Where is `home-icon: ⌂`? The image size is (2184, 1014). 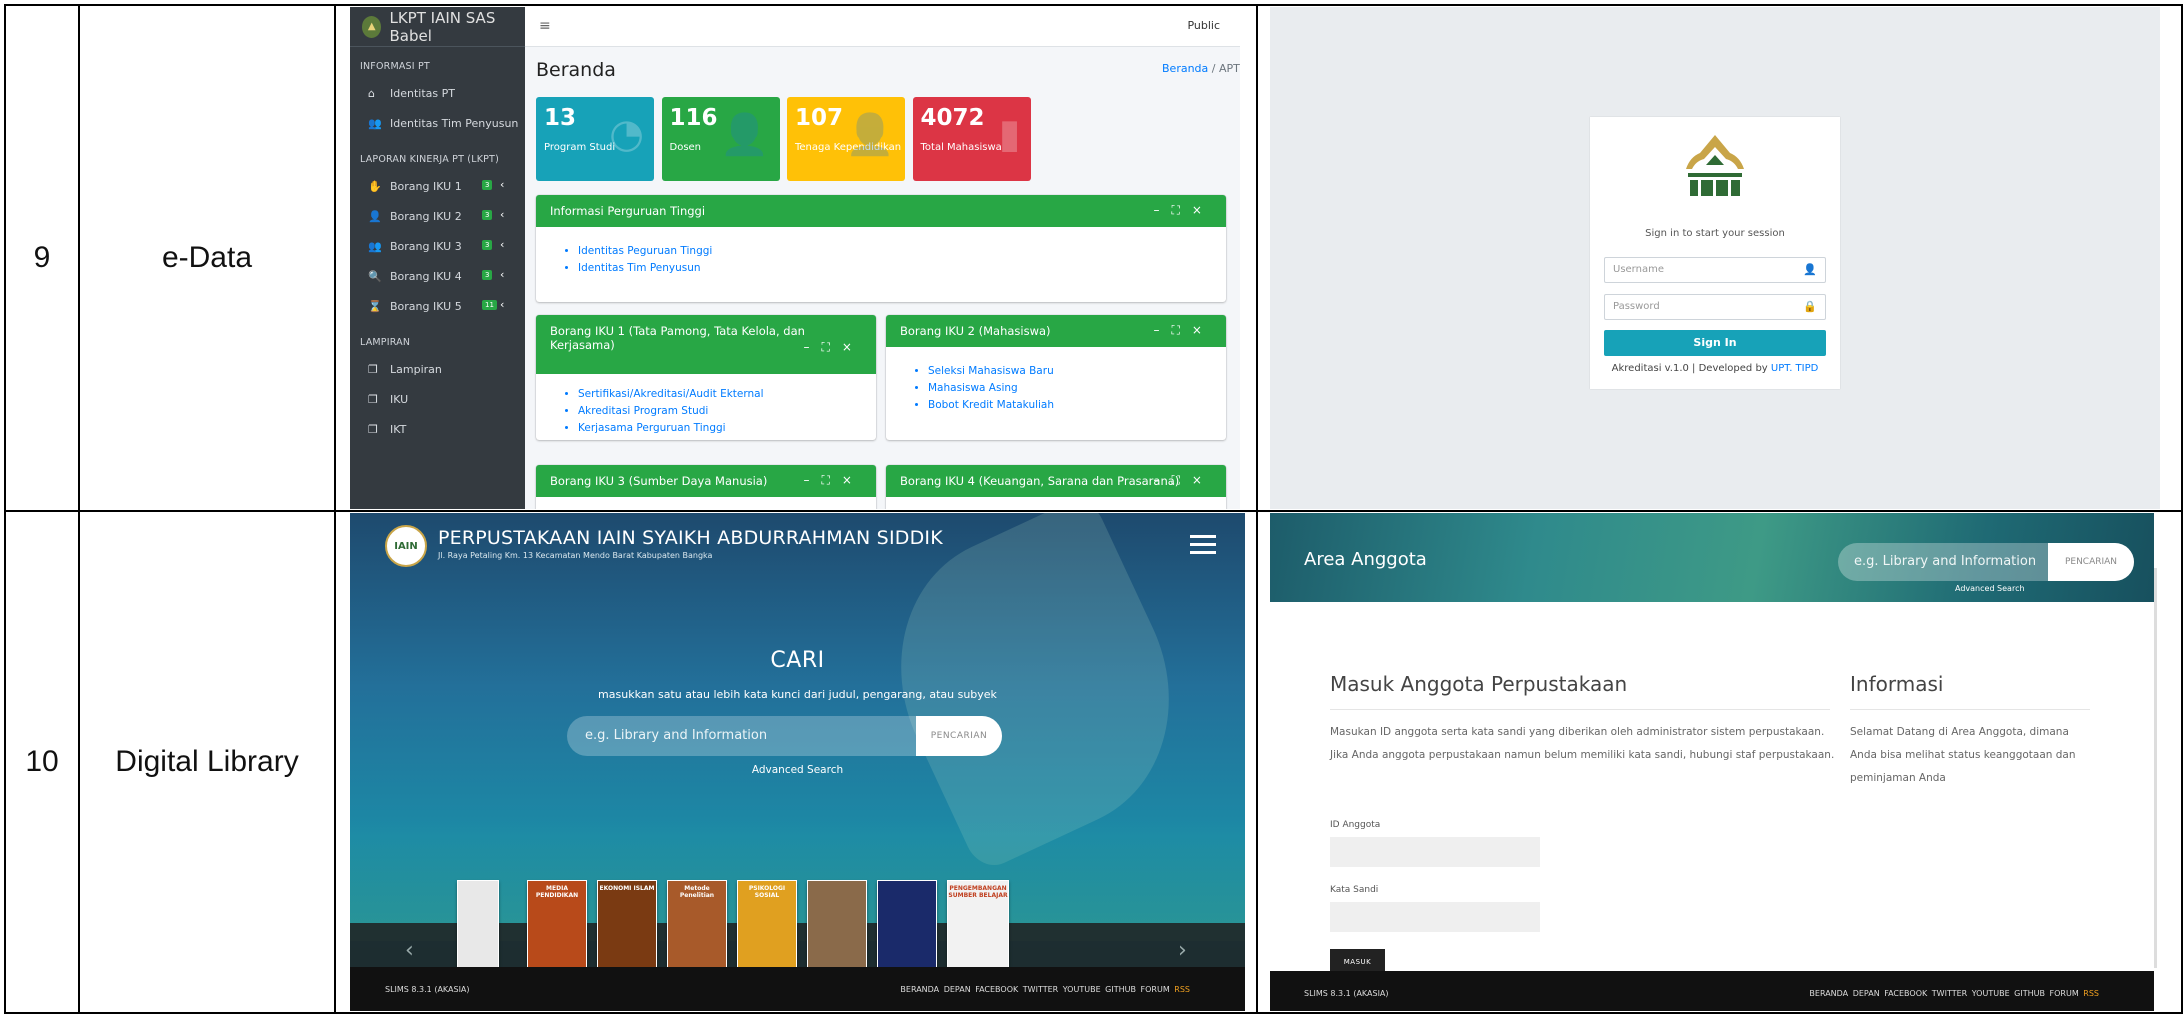 home-icon: ⌂ is located at coordinates (371, 93).